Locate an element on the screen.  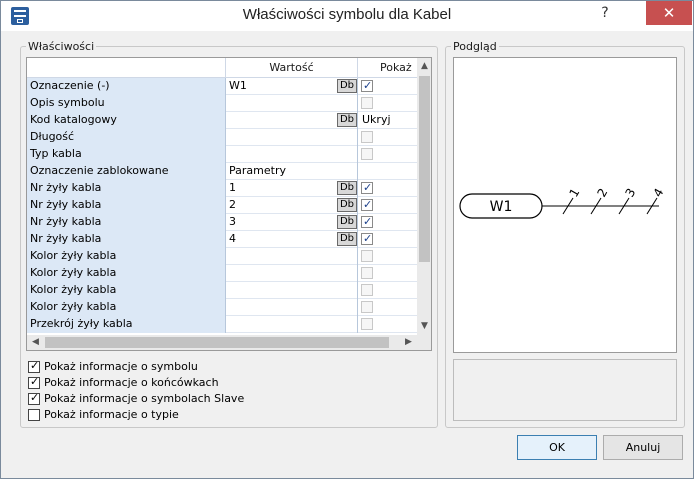
table-row: Nr żyły kabla 4 Db is located at coordinates (222, 239).